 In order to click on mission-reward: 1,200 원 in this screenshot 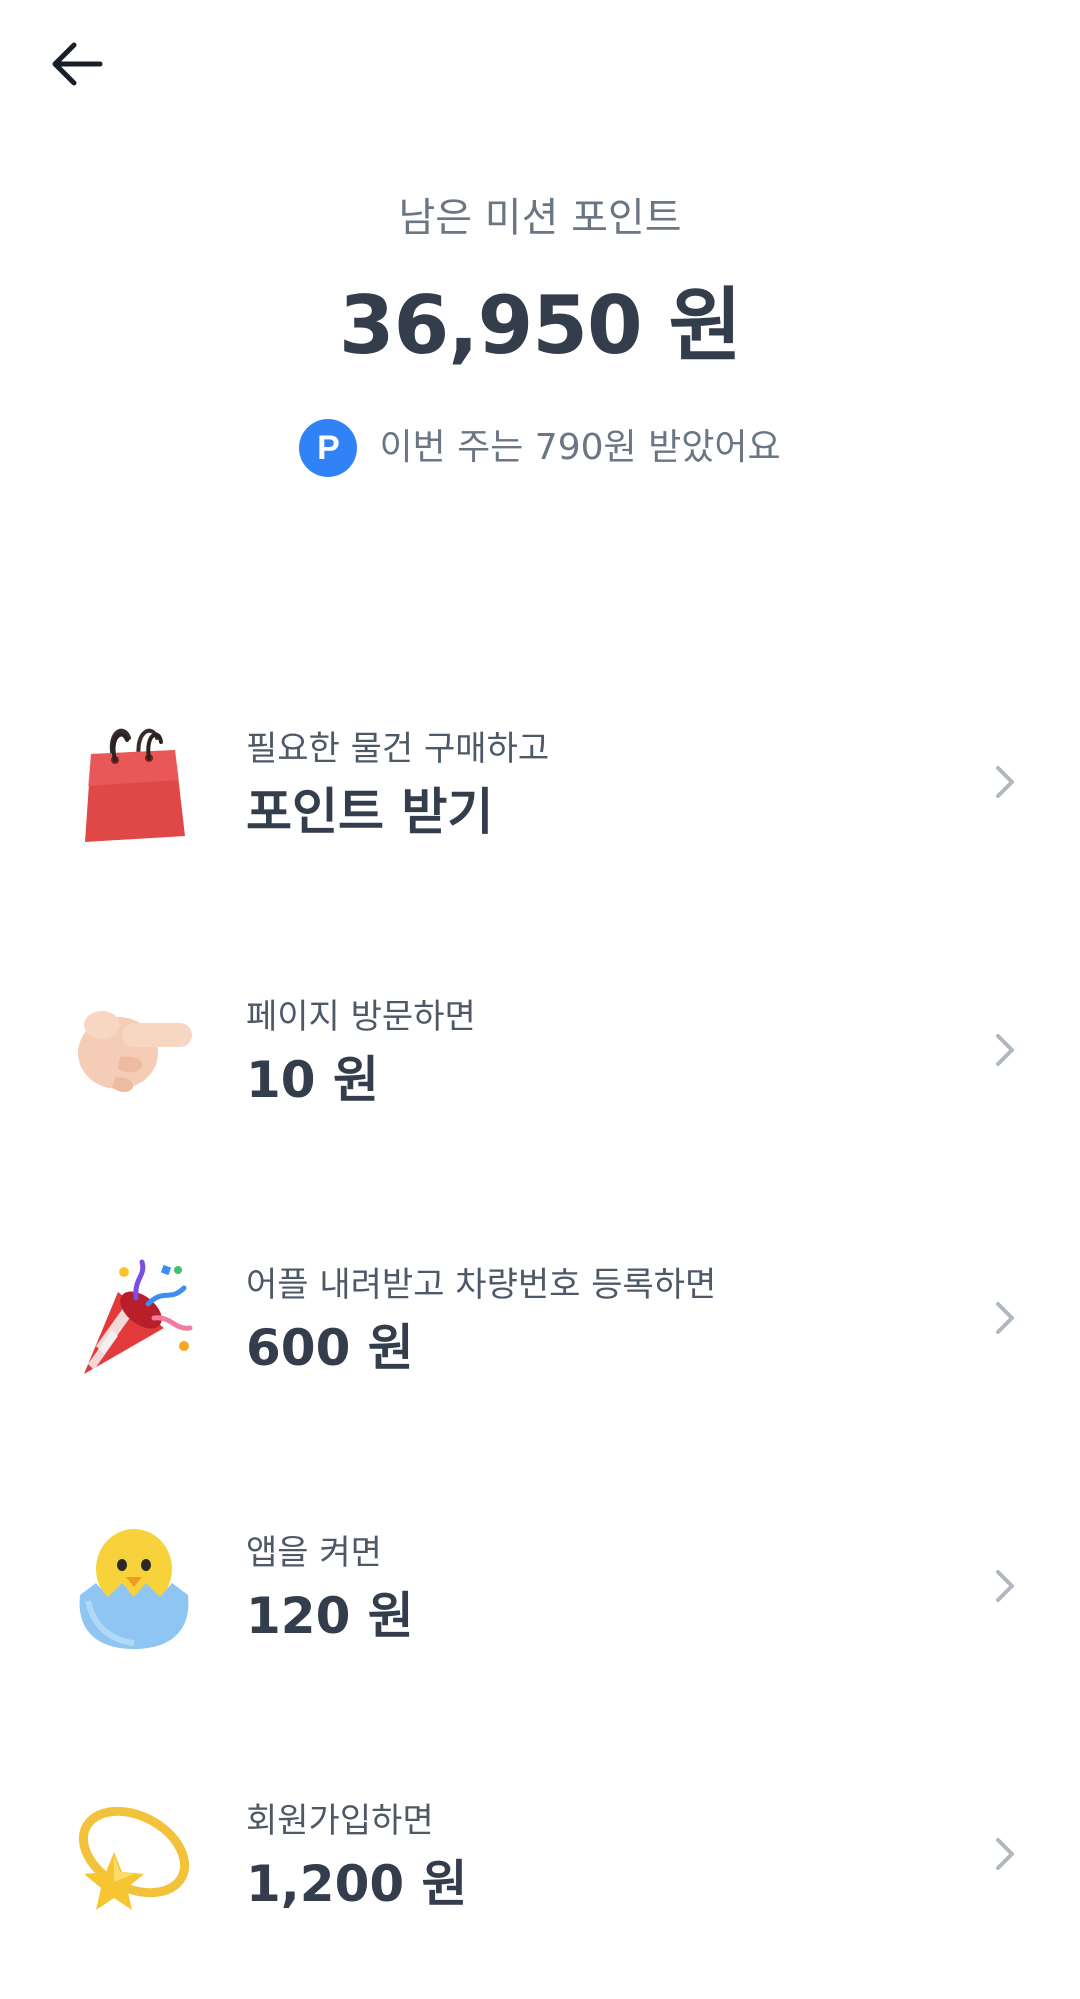, I will do `click(357, 1884)`.